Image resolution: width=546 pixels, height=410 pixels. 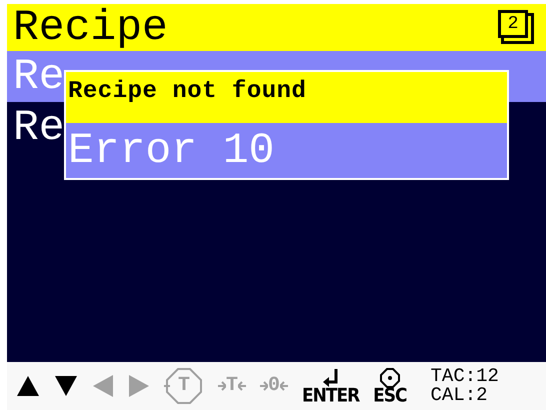 What do you see at coordinates (90, 27) in the screenshot?
I see `title-text: Recipe` at bounding box center [90, 27].